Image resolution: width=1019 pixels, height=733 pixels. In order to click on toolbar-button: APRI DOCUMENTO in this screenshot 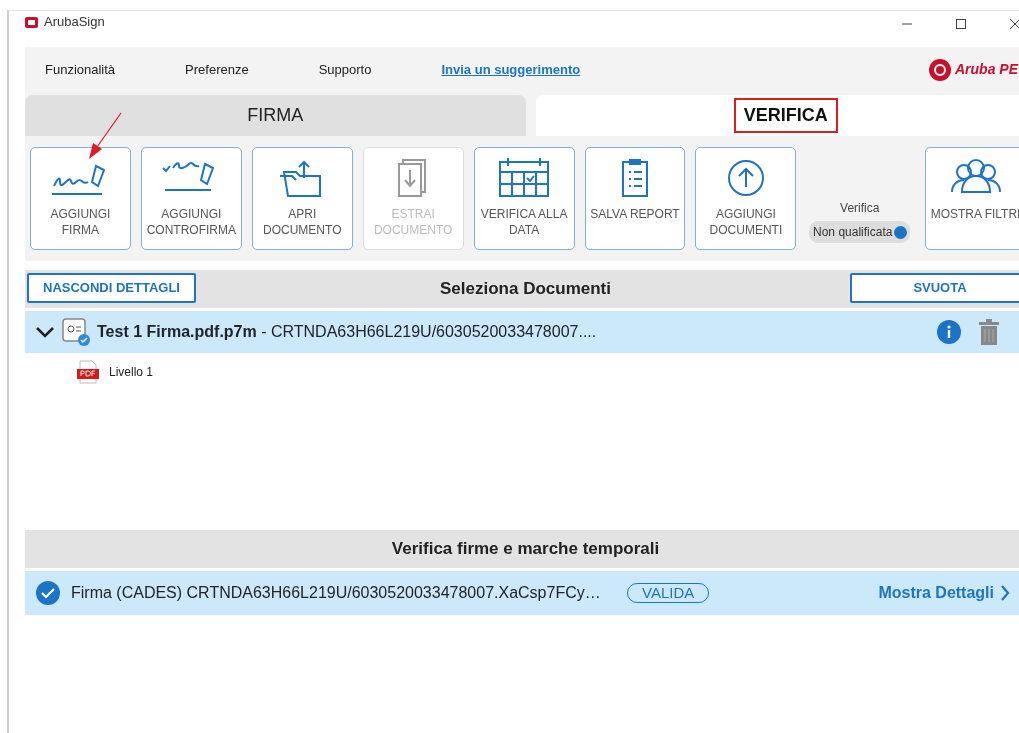, I will do `click(302, 198)`.